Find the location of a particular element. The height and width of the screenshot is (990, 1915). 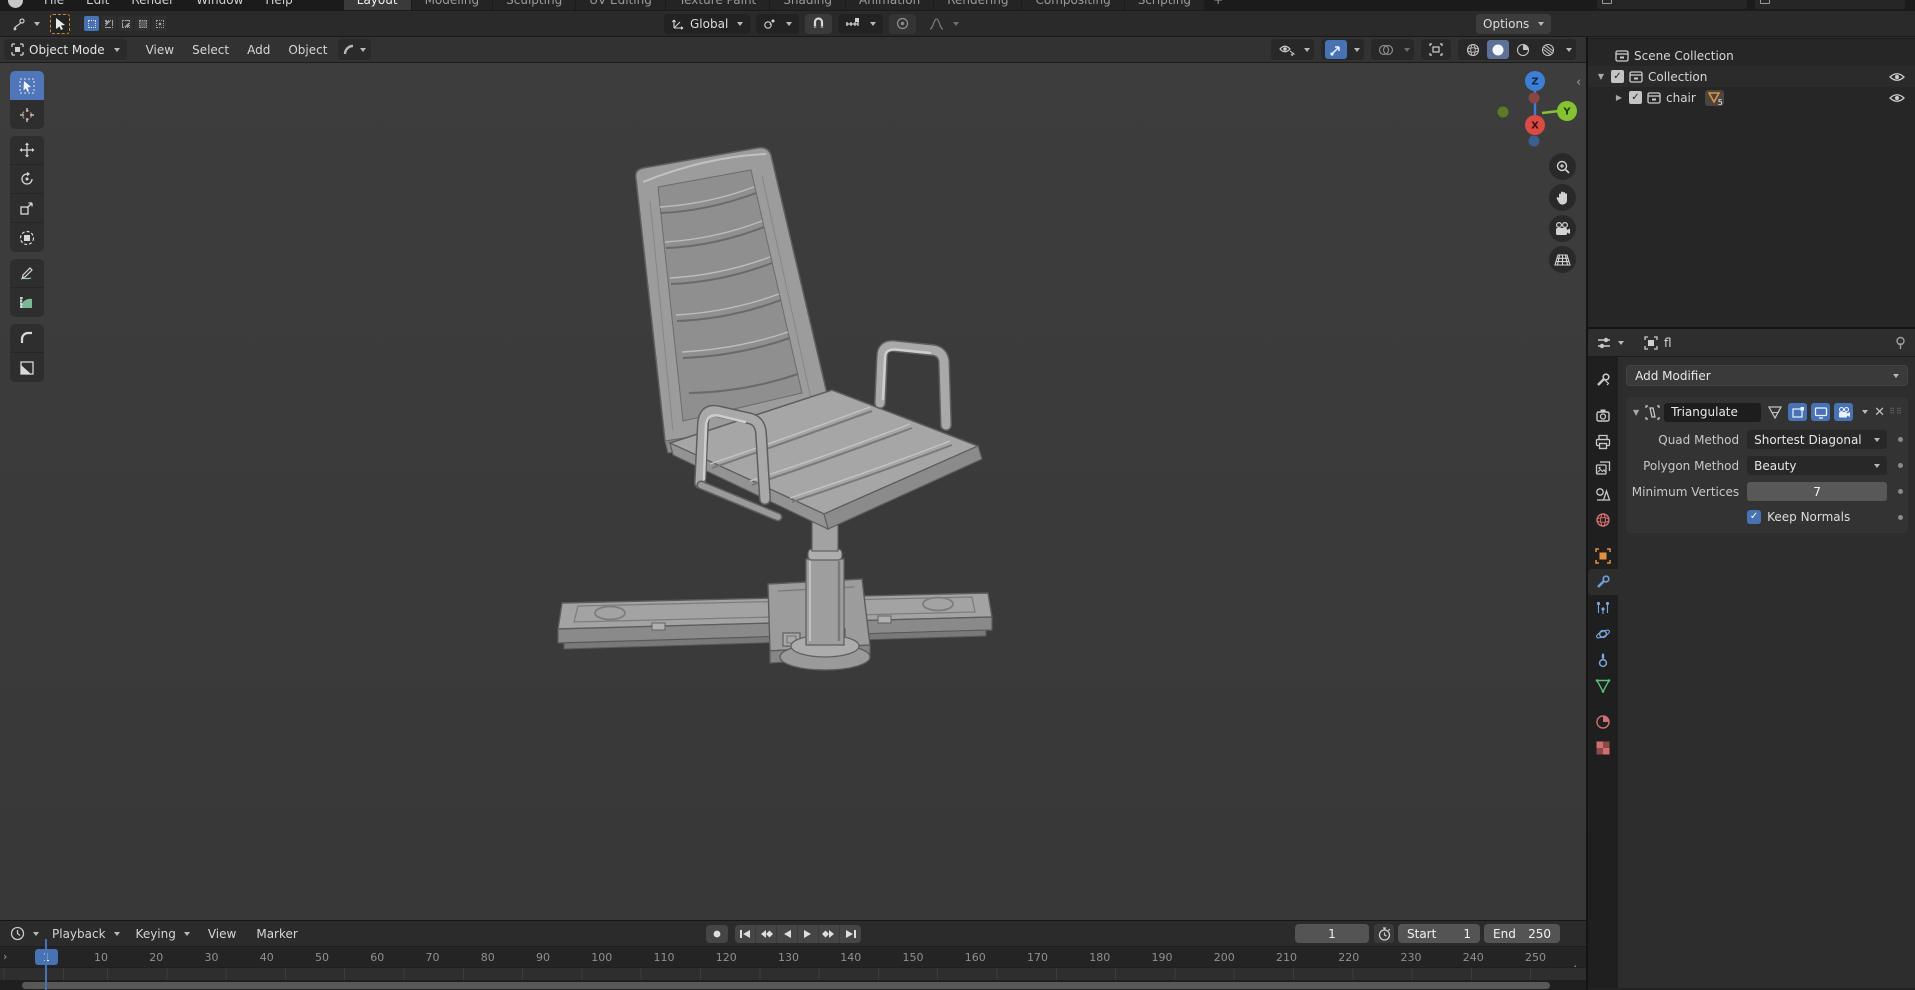

viewport-menu-view: View is located at coordinates (160, 50).